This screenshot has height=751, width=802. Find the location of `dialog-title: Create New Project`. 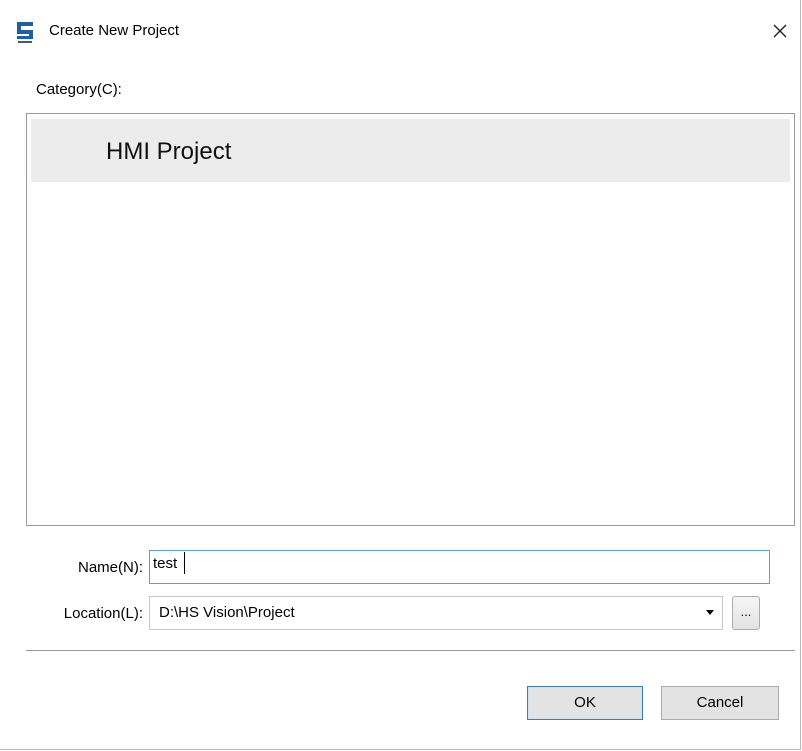

dialog-title: Create New Project is located at coordinates (114, 30).